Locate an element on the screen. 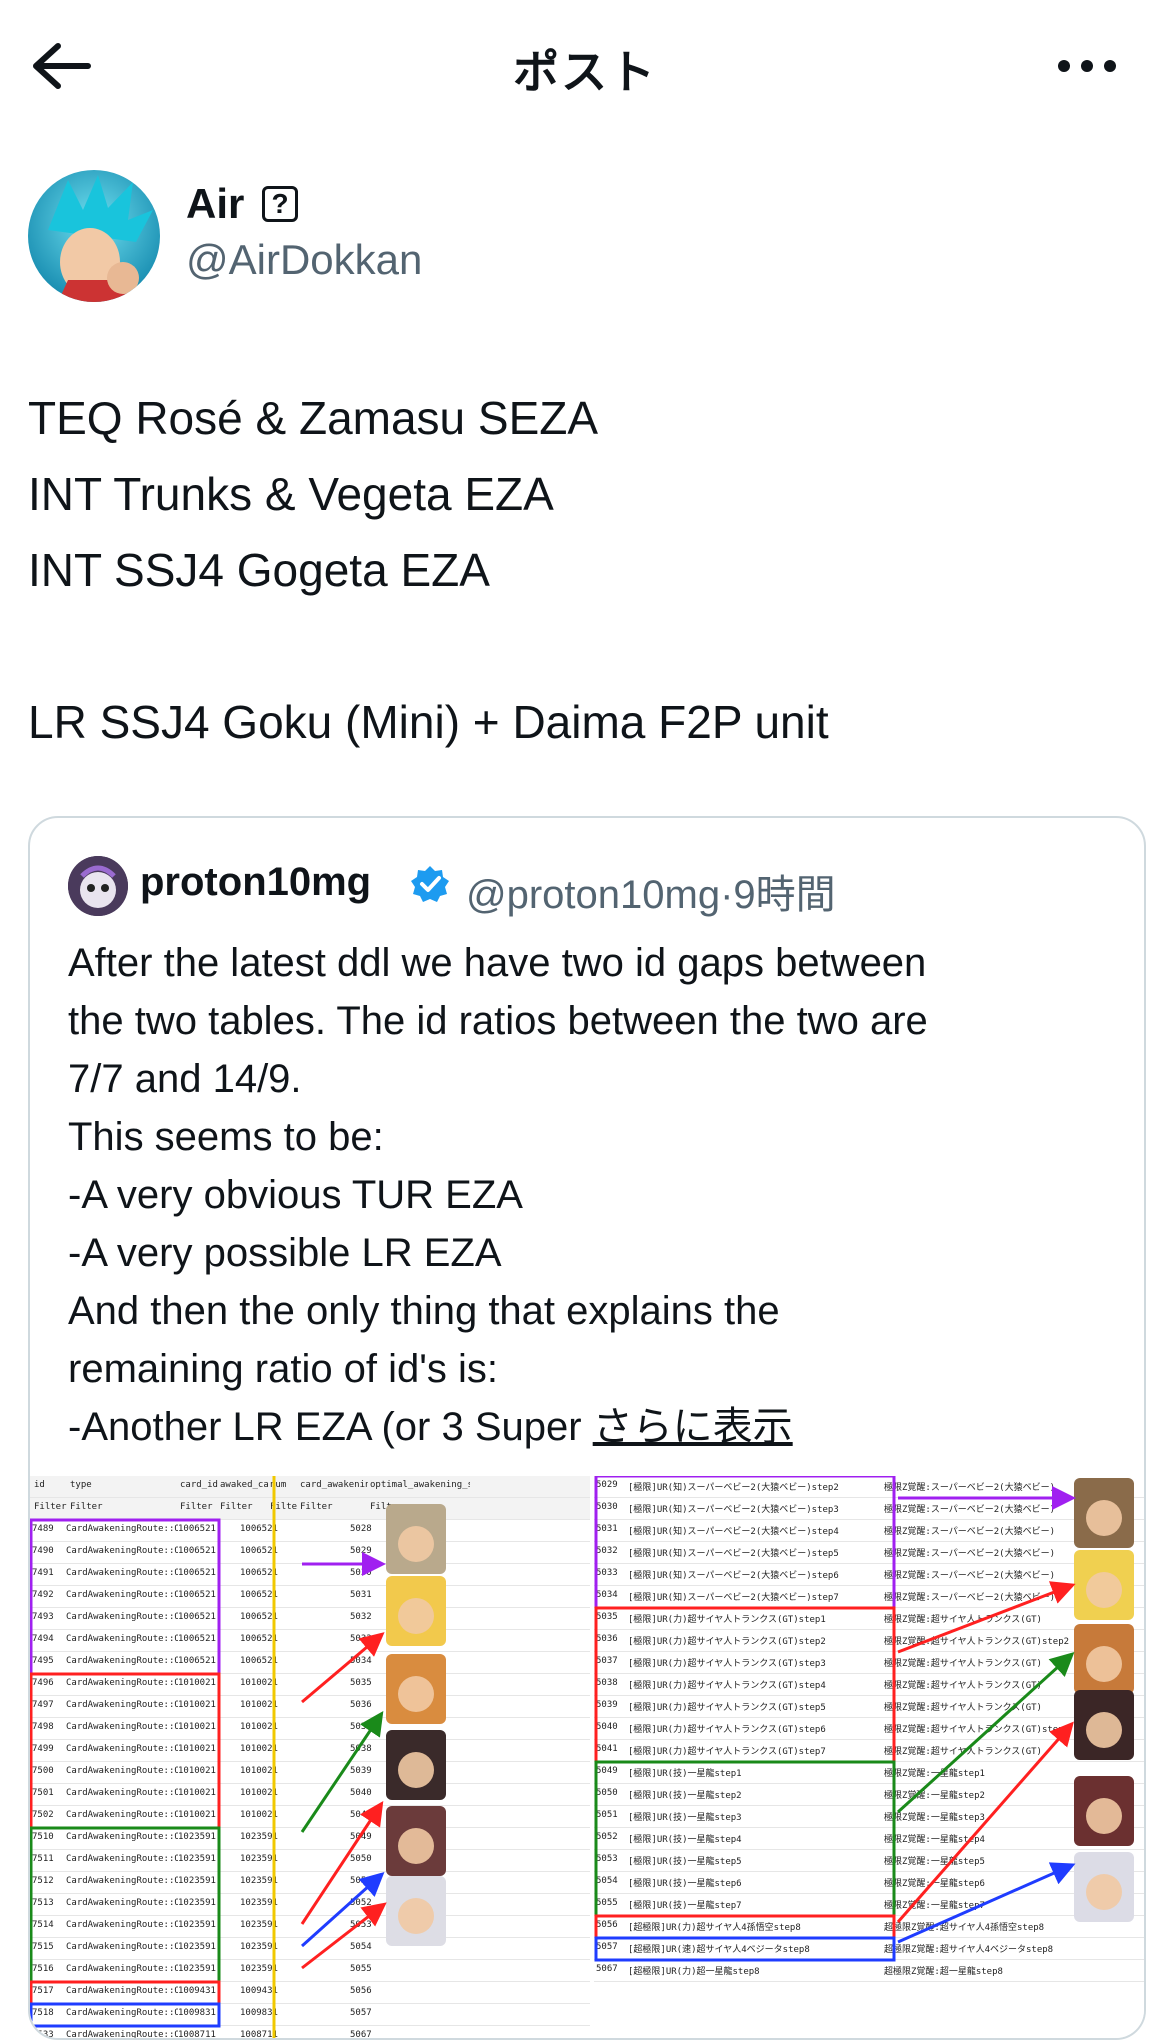 The width and height of the screenshot is (1170, 2040). quoted-line: -A very obvious TUR EZA is located at coordinates (295, 1195).